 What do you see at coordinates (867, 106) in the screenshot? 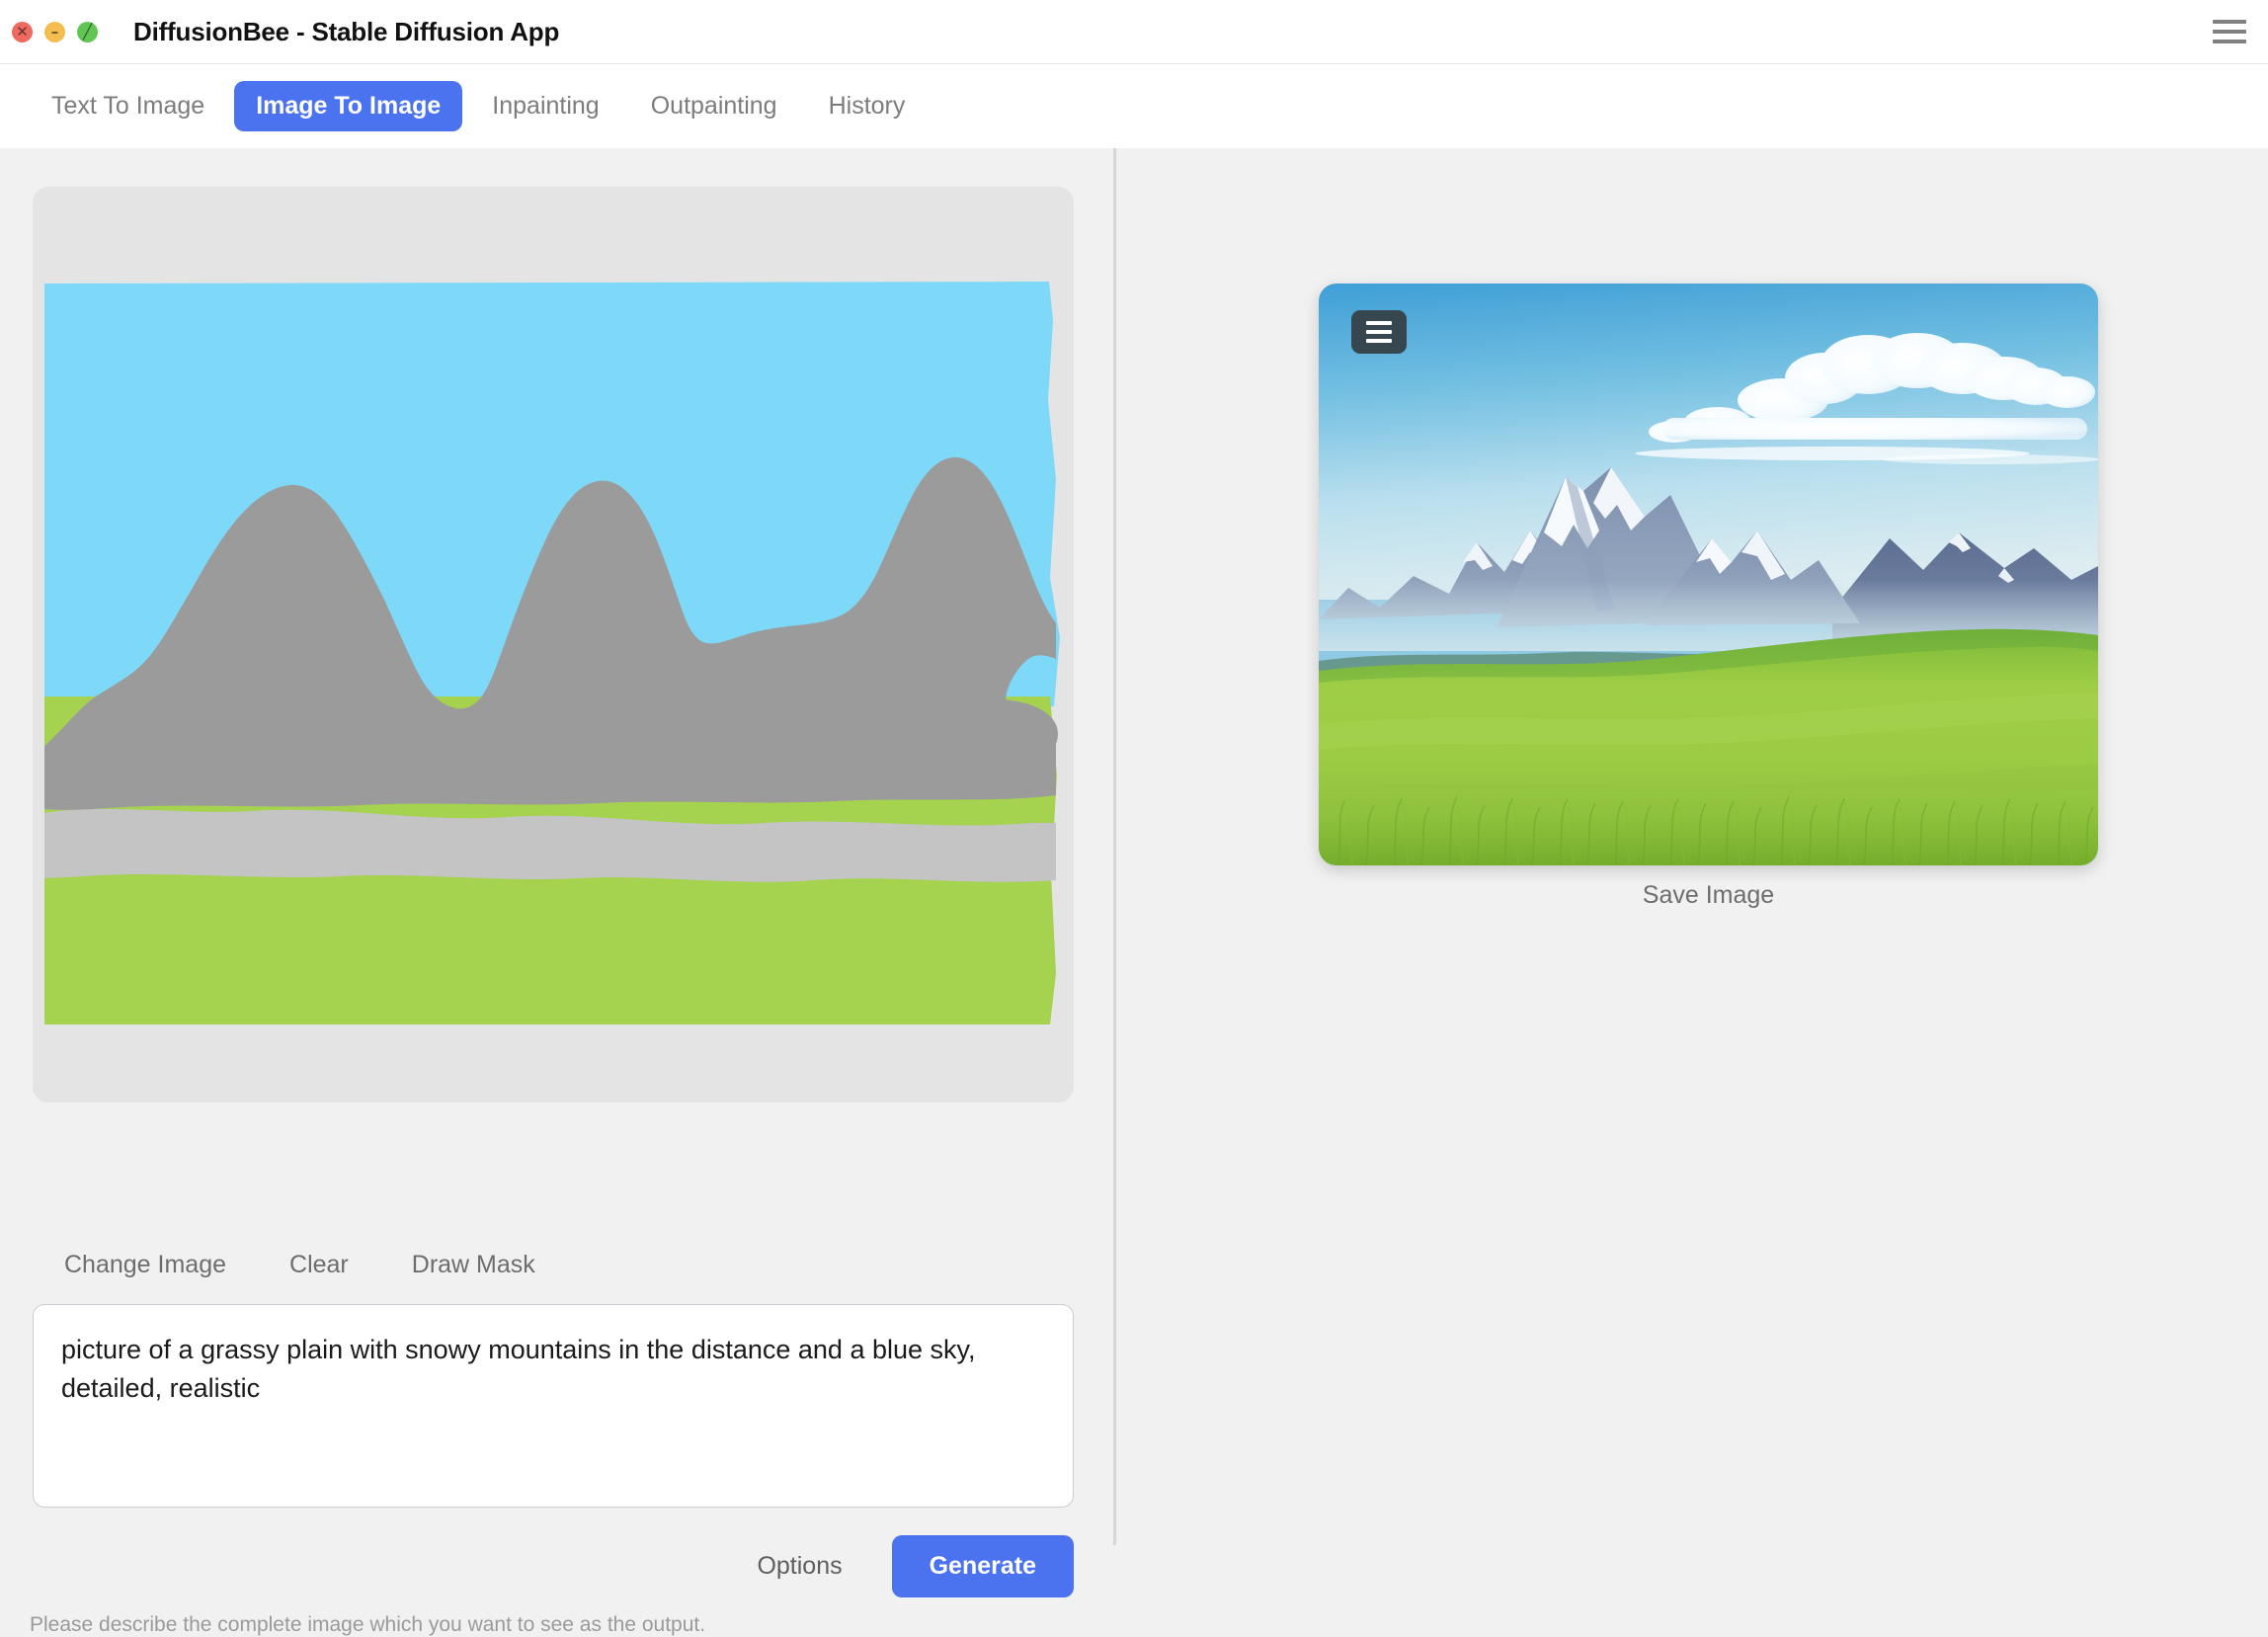
I see `tab-history: History` at bounding box center [867, 106].